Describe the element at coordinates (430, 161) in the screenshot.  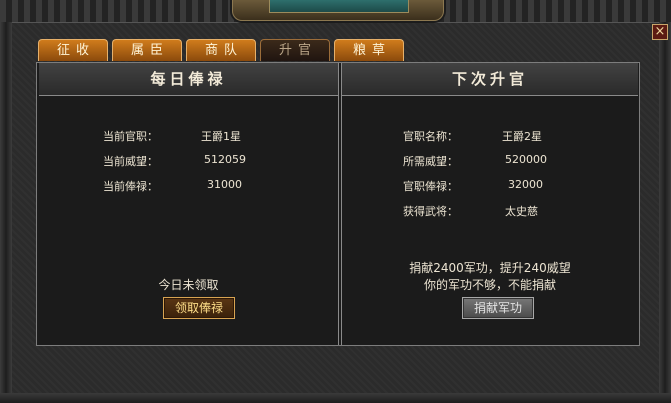
I see `required-prestige-label: 所需威望：` at that location.